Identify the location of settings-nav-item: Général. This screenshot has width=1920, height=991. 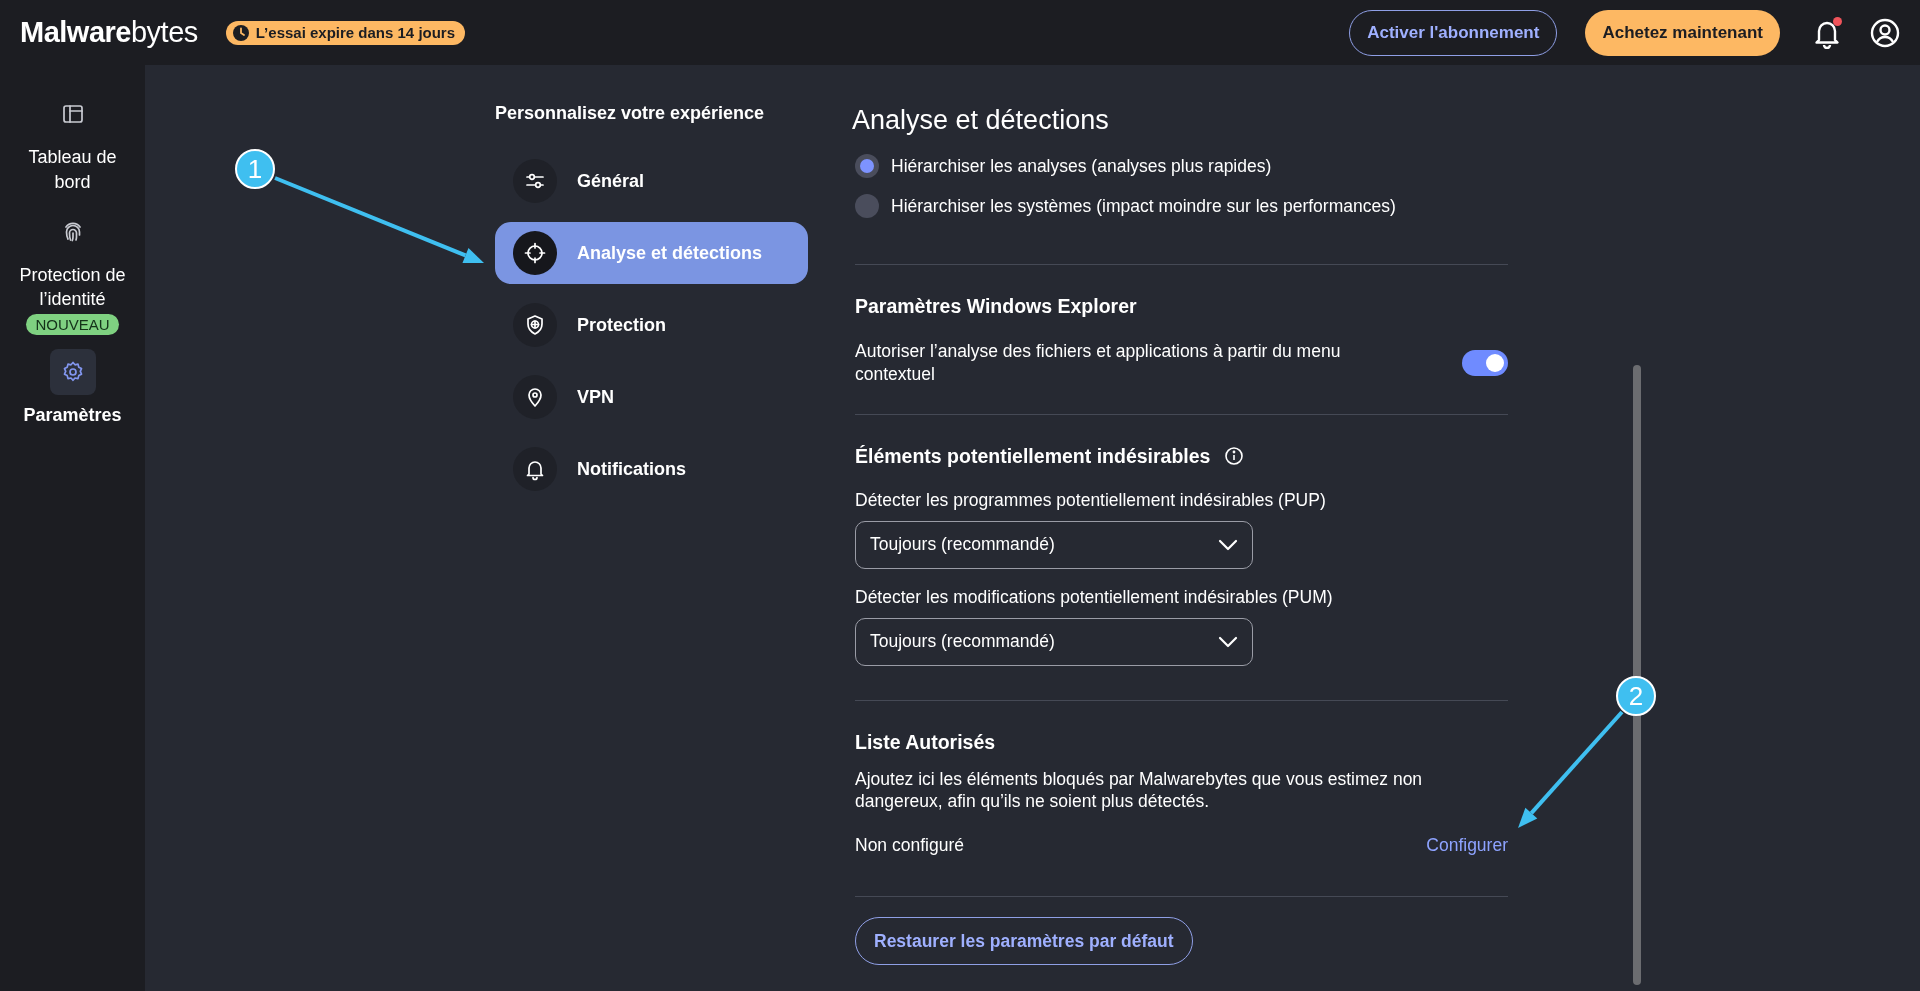
(651, 181).